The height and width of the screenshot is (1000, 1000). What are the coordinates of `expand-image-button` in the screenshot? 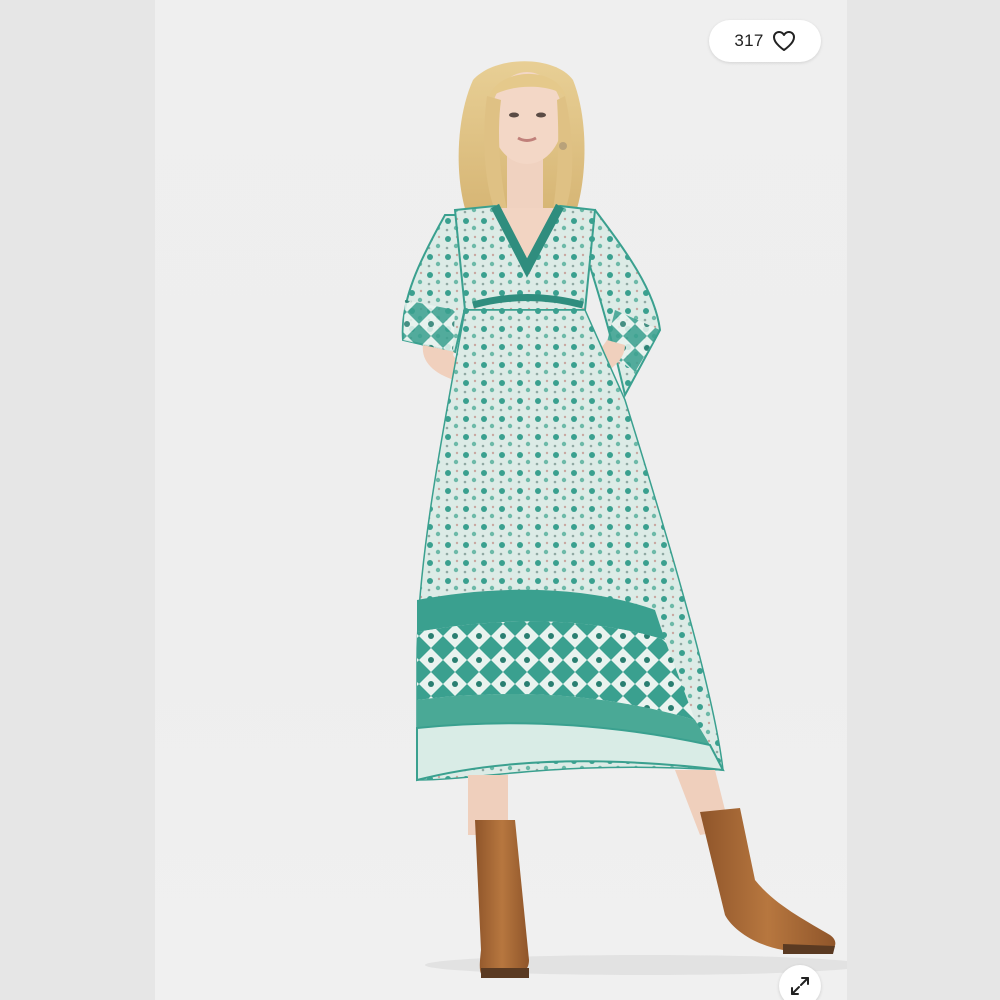 It's located at (800, 982).